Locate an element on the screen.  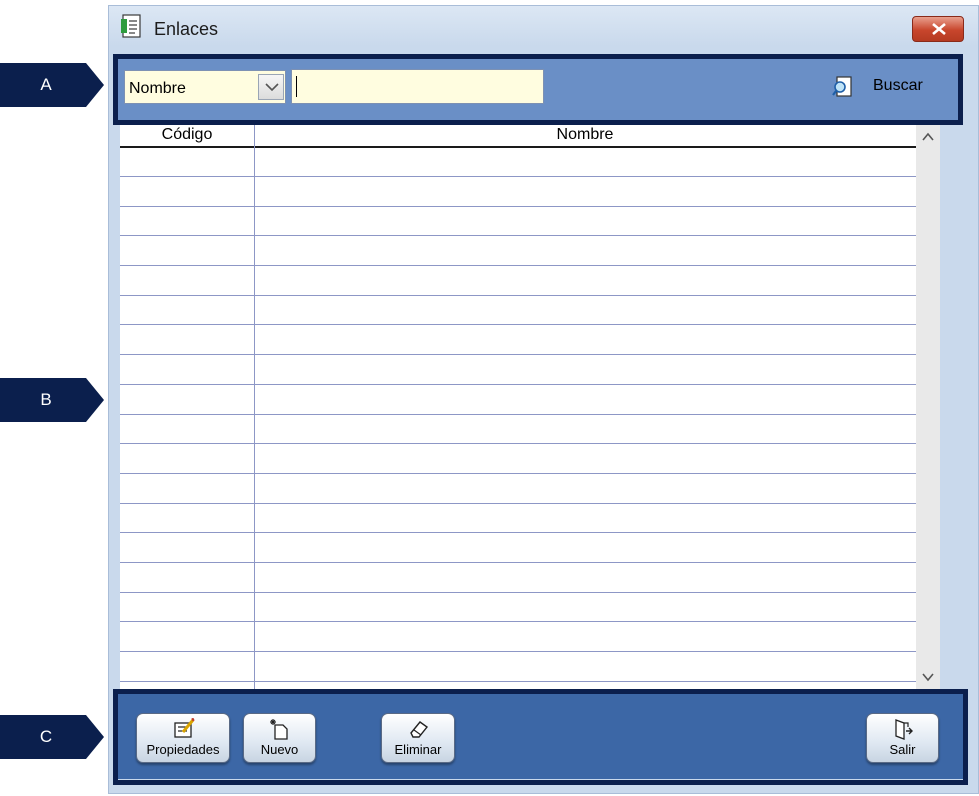
search-field-selected-value: Nombre is located at coordinates (157, 88).